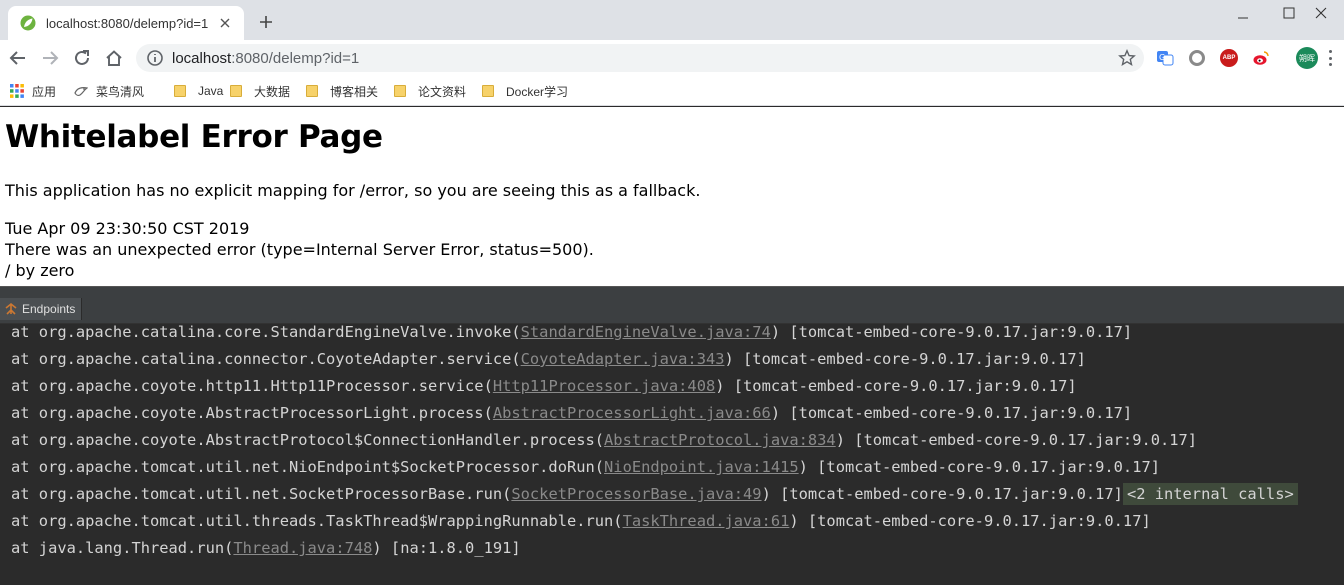 The width and height of the screenshot is (1344, 585). I want to click on bookmark-folder-papers: 论文资料, so click(430, 91).